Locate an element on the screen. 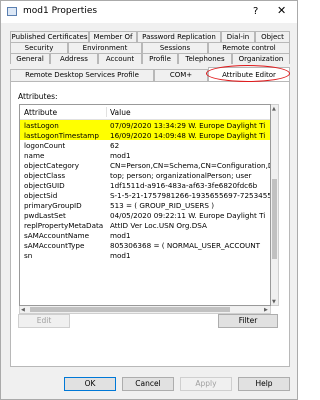 The height and width of the screenshot is (400, 320). tab-sessions: Sessions is located at coordinates (175, 47).